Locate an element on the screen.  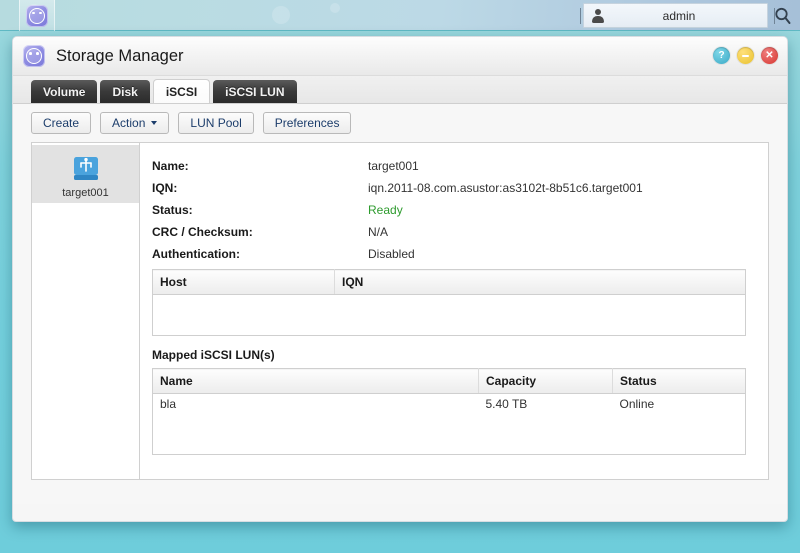
mapped-lun-section-title: Mapped iSCSI LUN(s) is located at coordinates (213, 355).